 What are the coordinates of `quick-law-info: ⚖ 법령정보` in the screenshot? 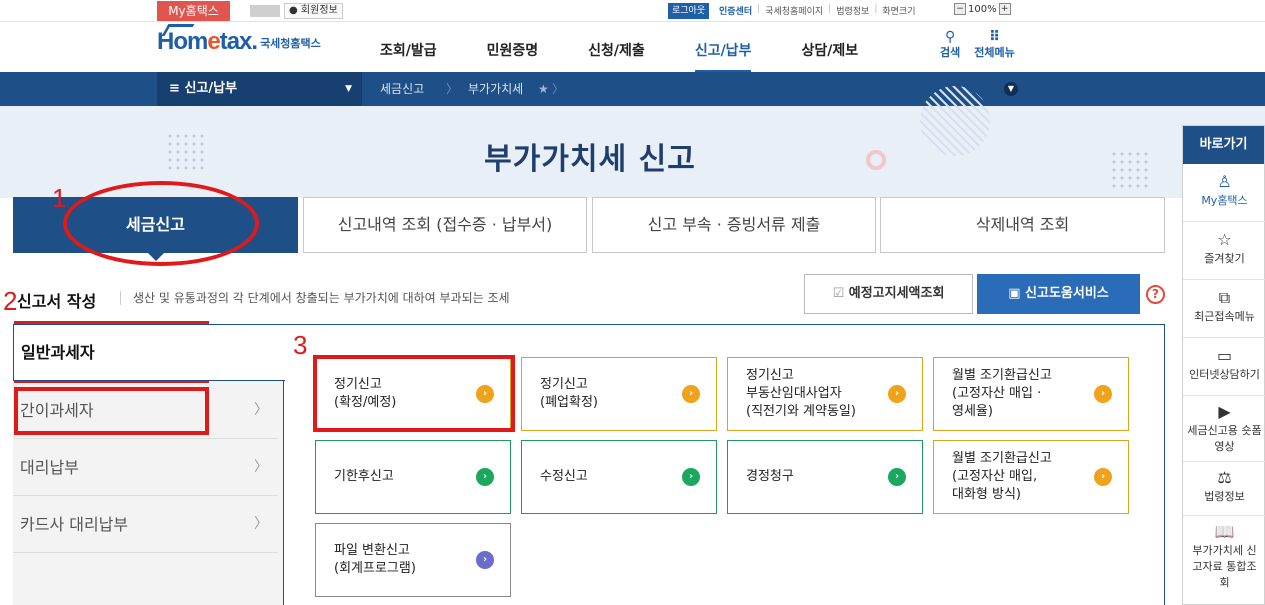 It's located at (1224, 489).